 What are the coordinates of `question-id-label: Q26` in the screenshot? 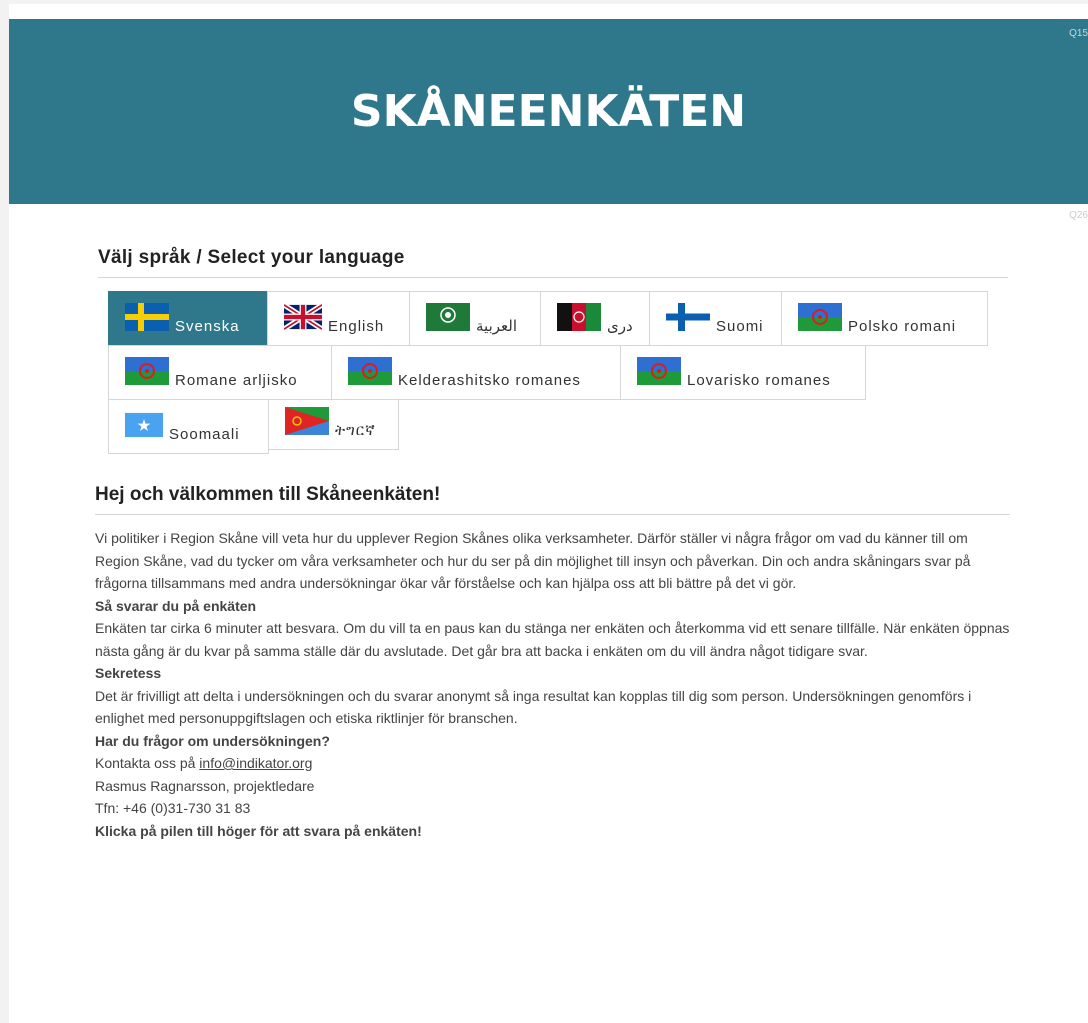 It's located at (1078, 215).